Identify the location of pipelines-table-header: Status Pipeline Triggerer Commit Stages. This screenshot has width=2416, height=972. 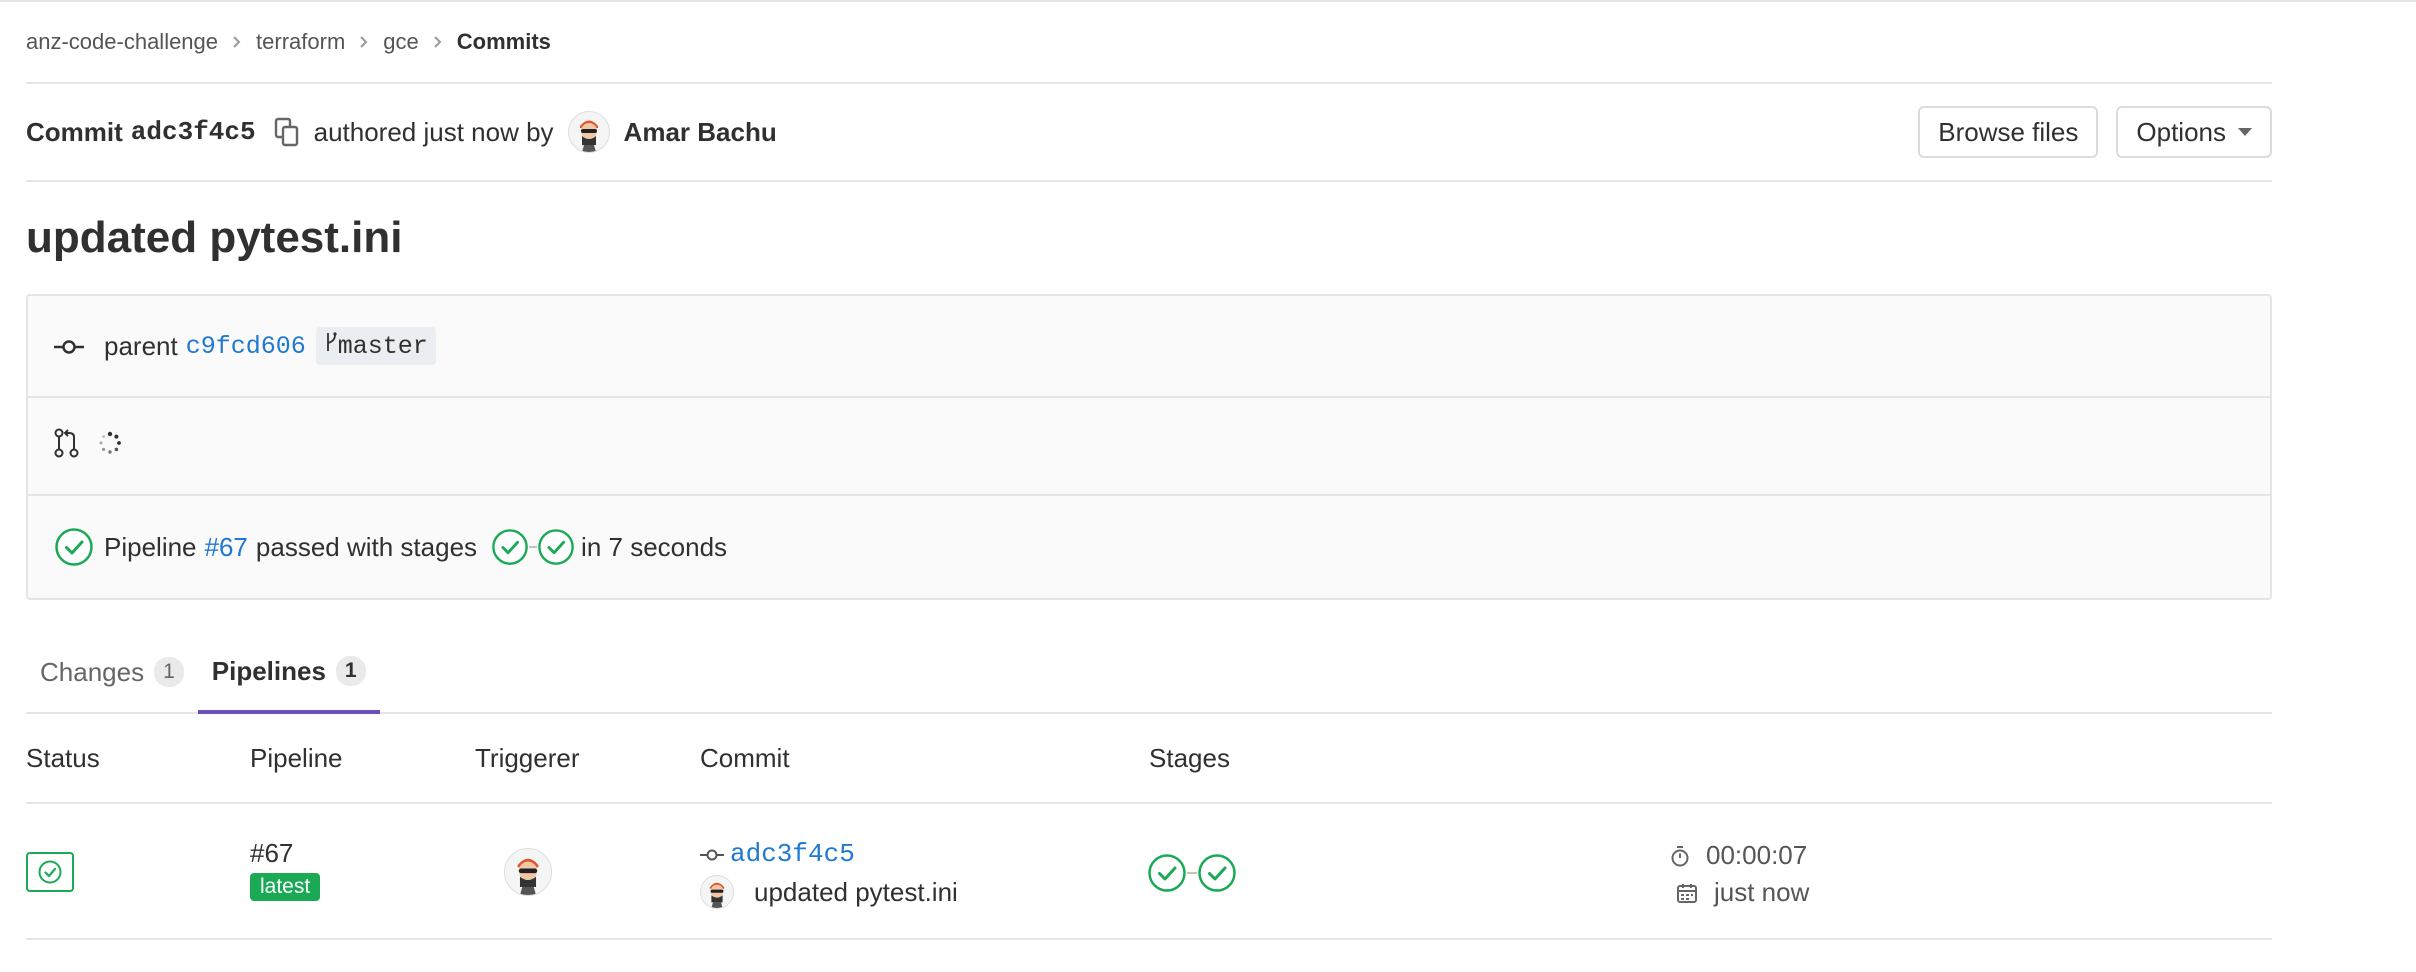
(1149, 759).